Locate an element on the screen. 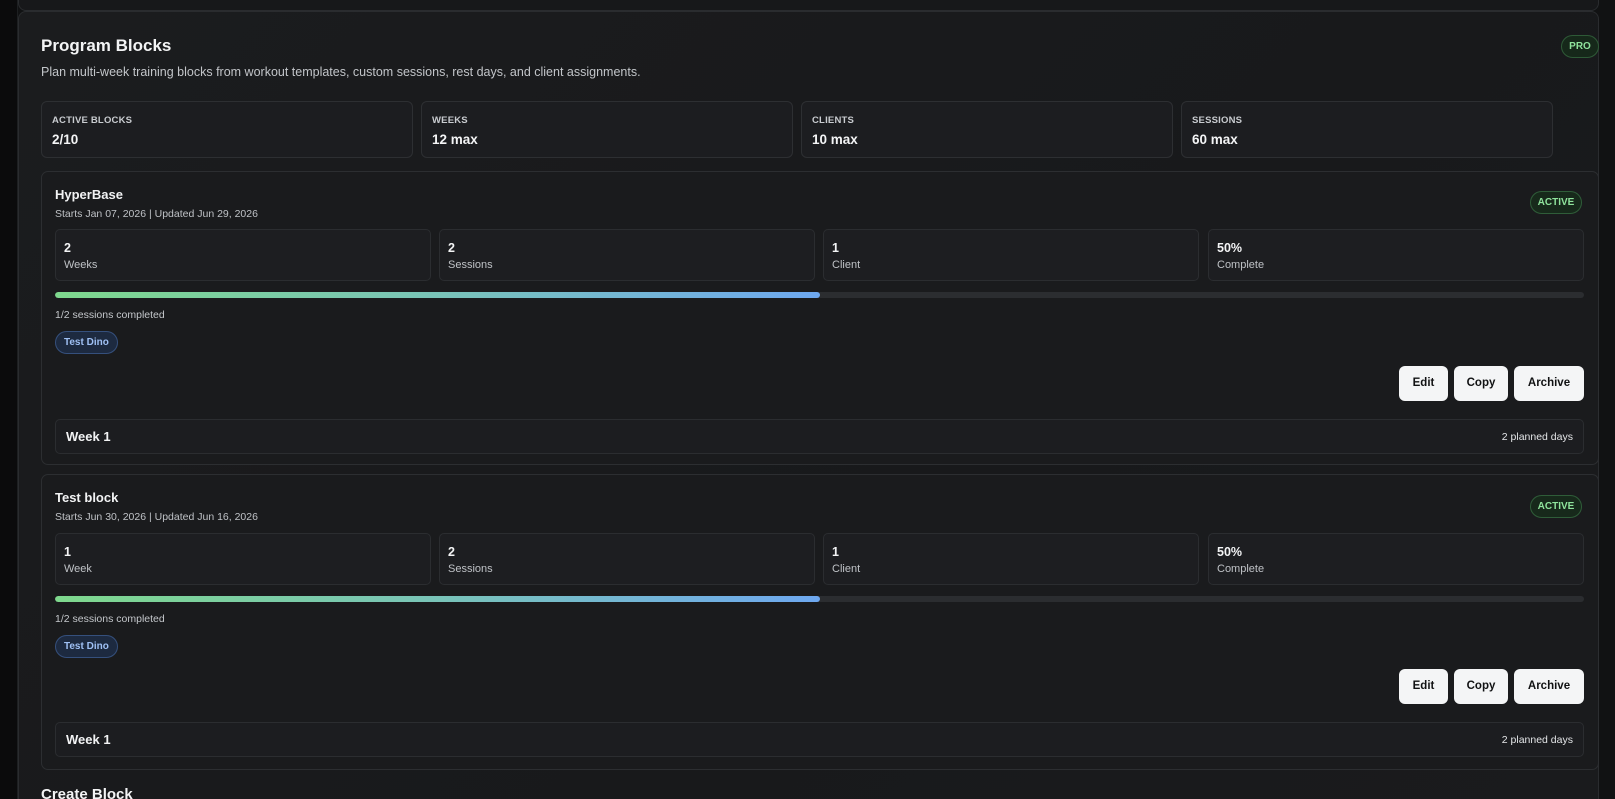 Image resolution: width=1615 pixels, height=799 pixels. left-rail is located at coordinates (9, 399).